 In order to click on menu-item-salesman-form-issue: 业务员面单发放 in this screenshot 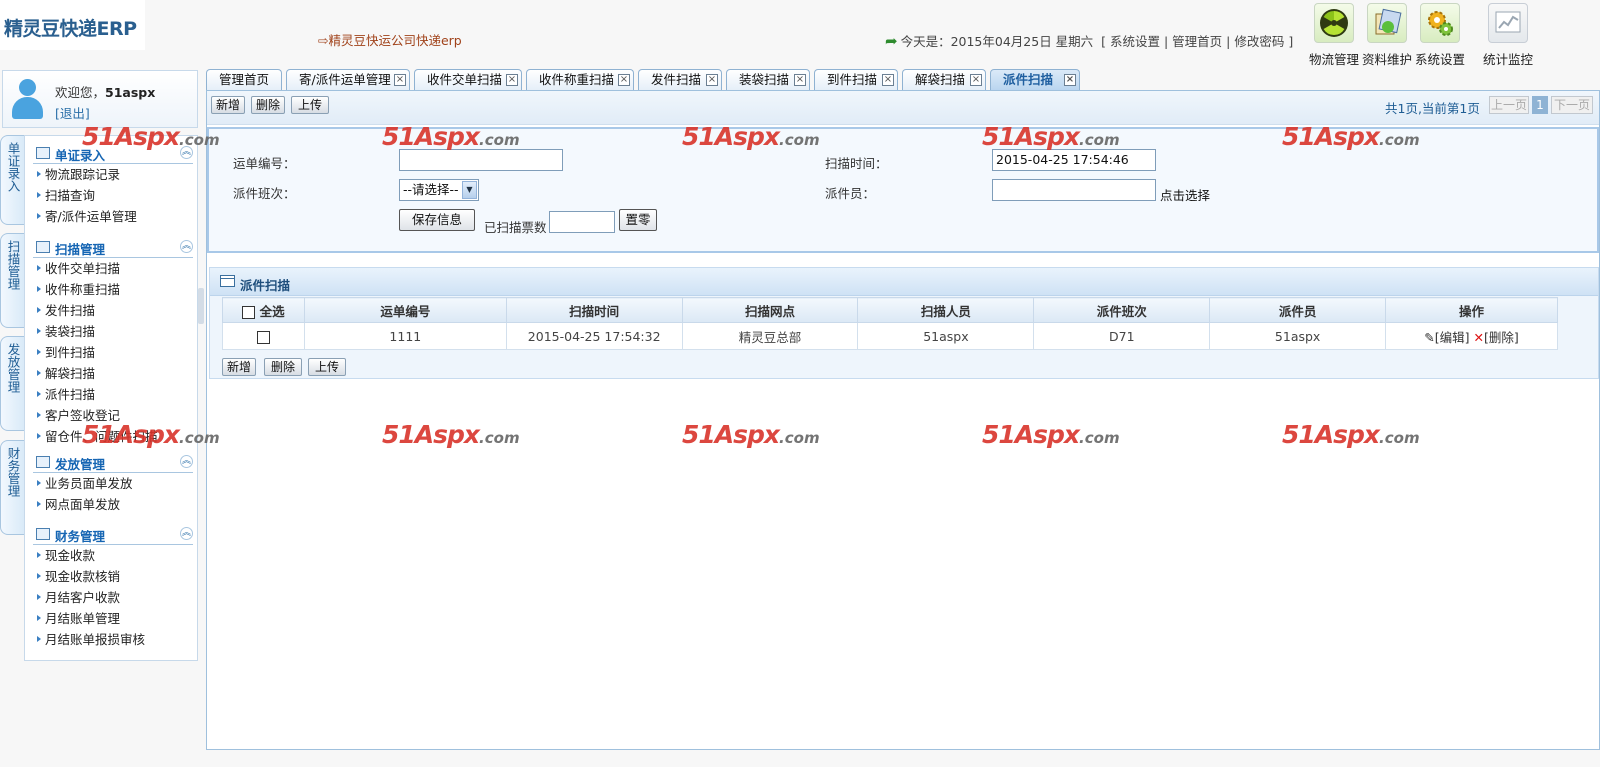, I will do `click(113, 483)`.